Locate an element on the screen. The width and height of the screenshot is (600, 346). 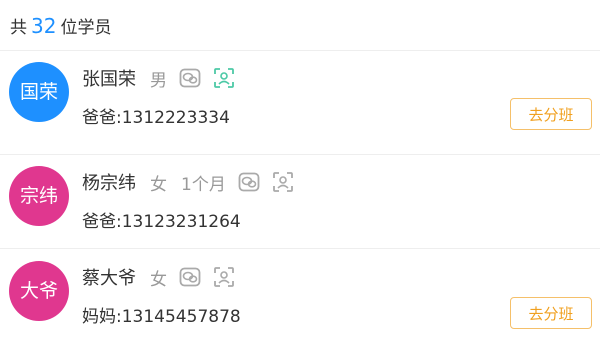
student-info-line: 张国荣 男 is located at coordinates (158, 78).